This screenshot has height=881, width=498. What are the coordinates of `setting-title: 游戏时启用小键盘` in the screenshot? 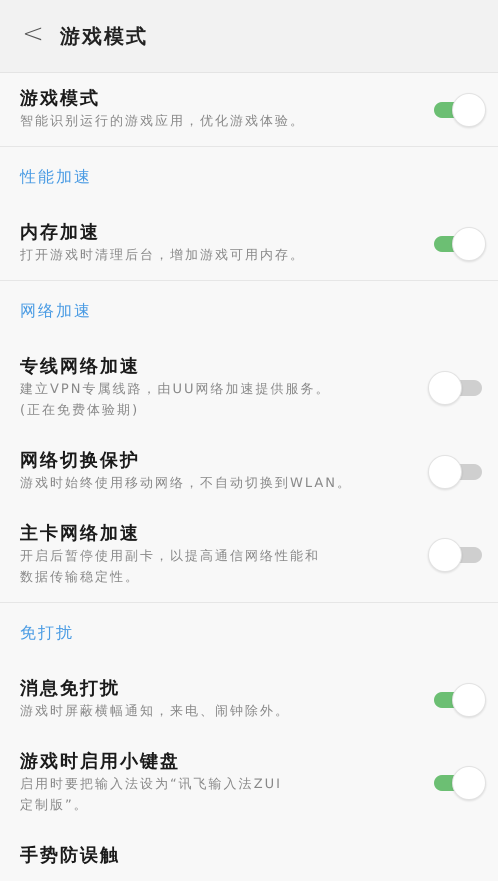 It's located at (100, 762).